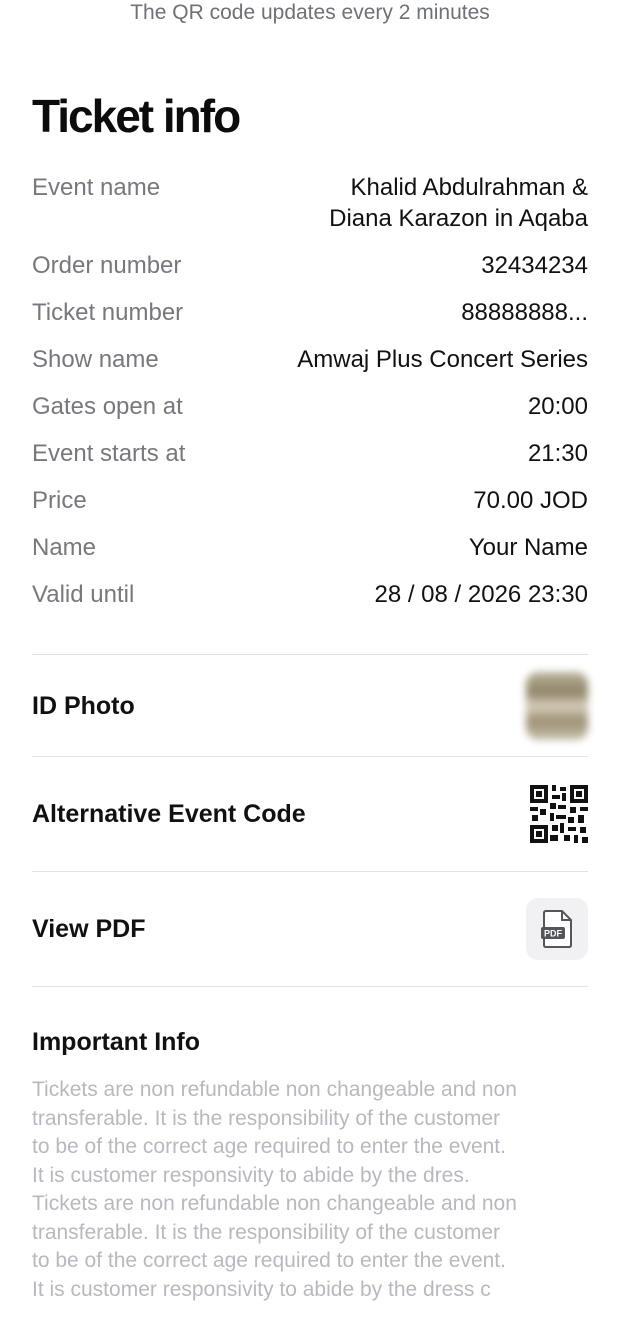 The width and height of the screenshot is (620, 1344). I want to click on qr-update-note: The QR code updates every 2 minutes, so click(310, 12).